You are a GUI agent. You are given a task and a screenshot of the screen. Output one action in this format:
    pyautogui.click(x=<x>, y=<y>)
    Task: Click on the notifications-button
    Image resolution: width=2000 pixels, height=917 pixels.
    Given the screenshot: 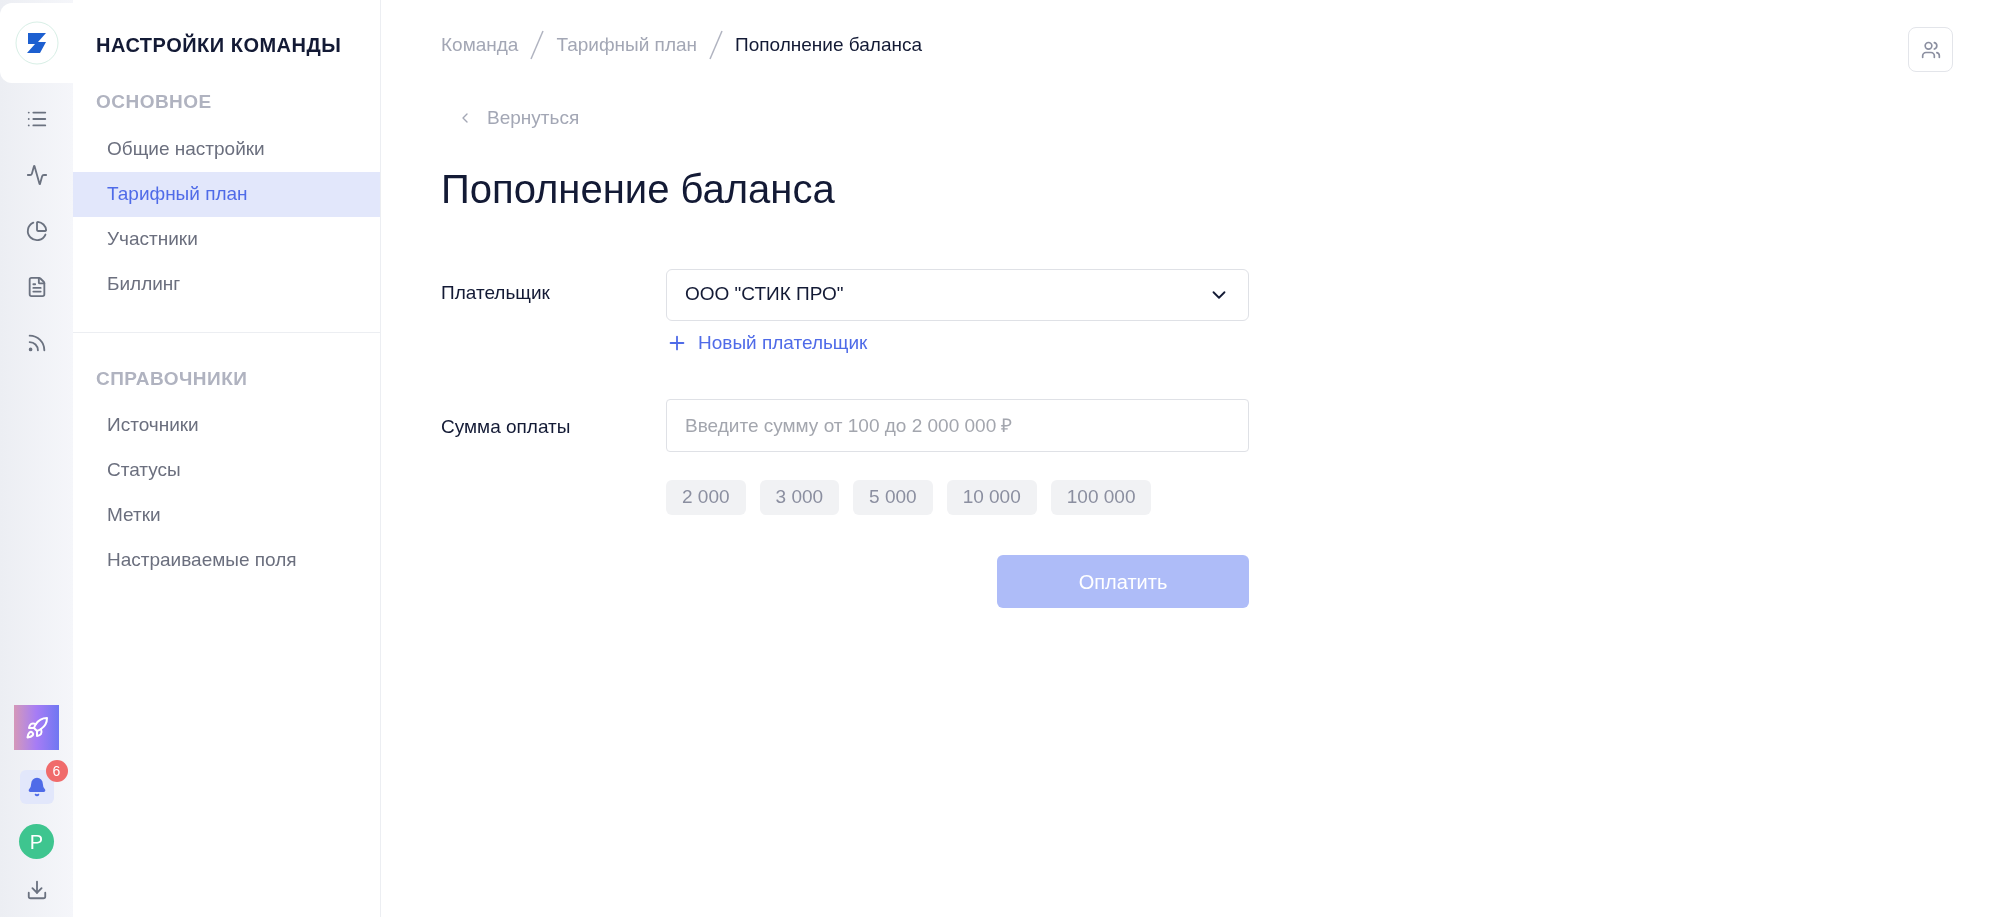 What is the action you would take?
    pyautogui.click(x=36, y=787)
    